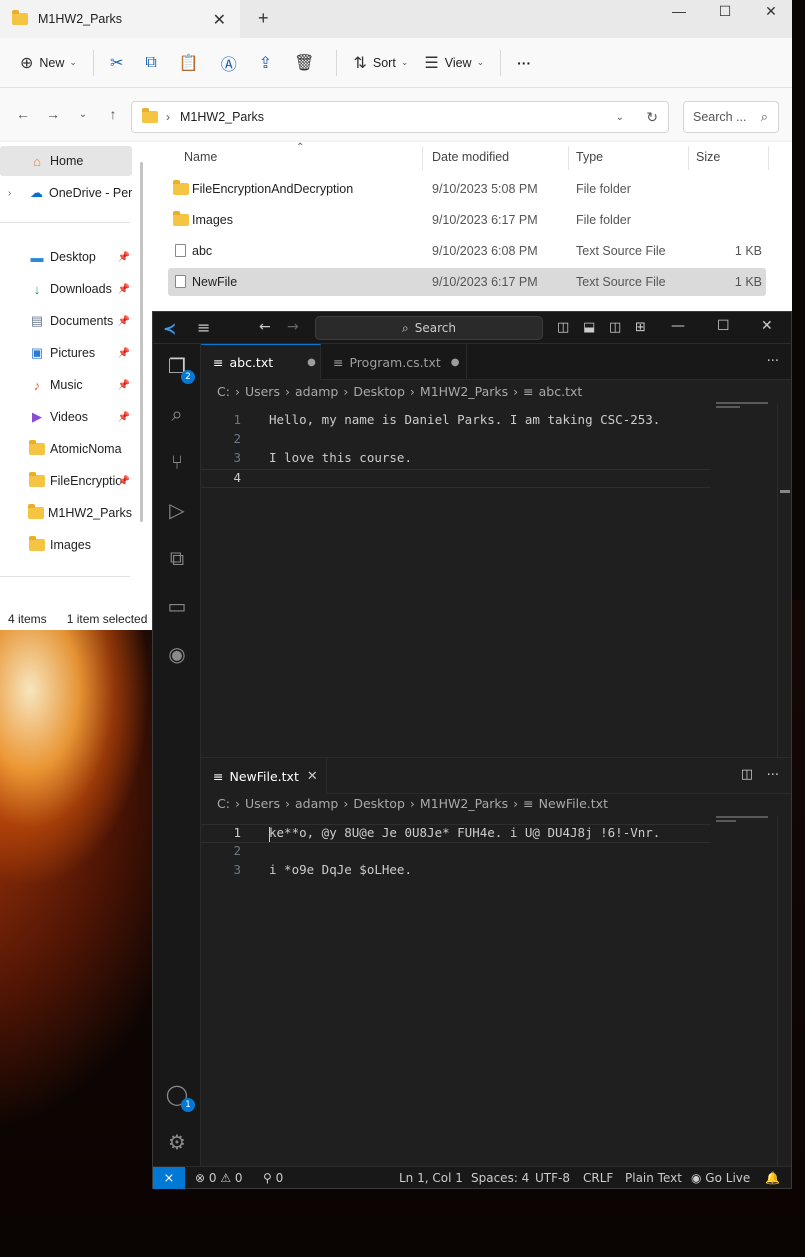  I want to click on delete-button: 🗑, so click(307, 63).